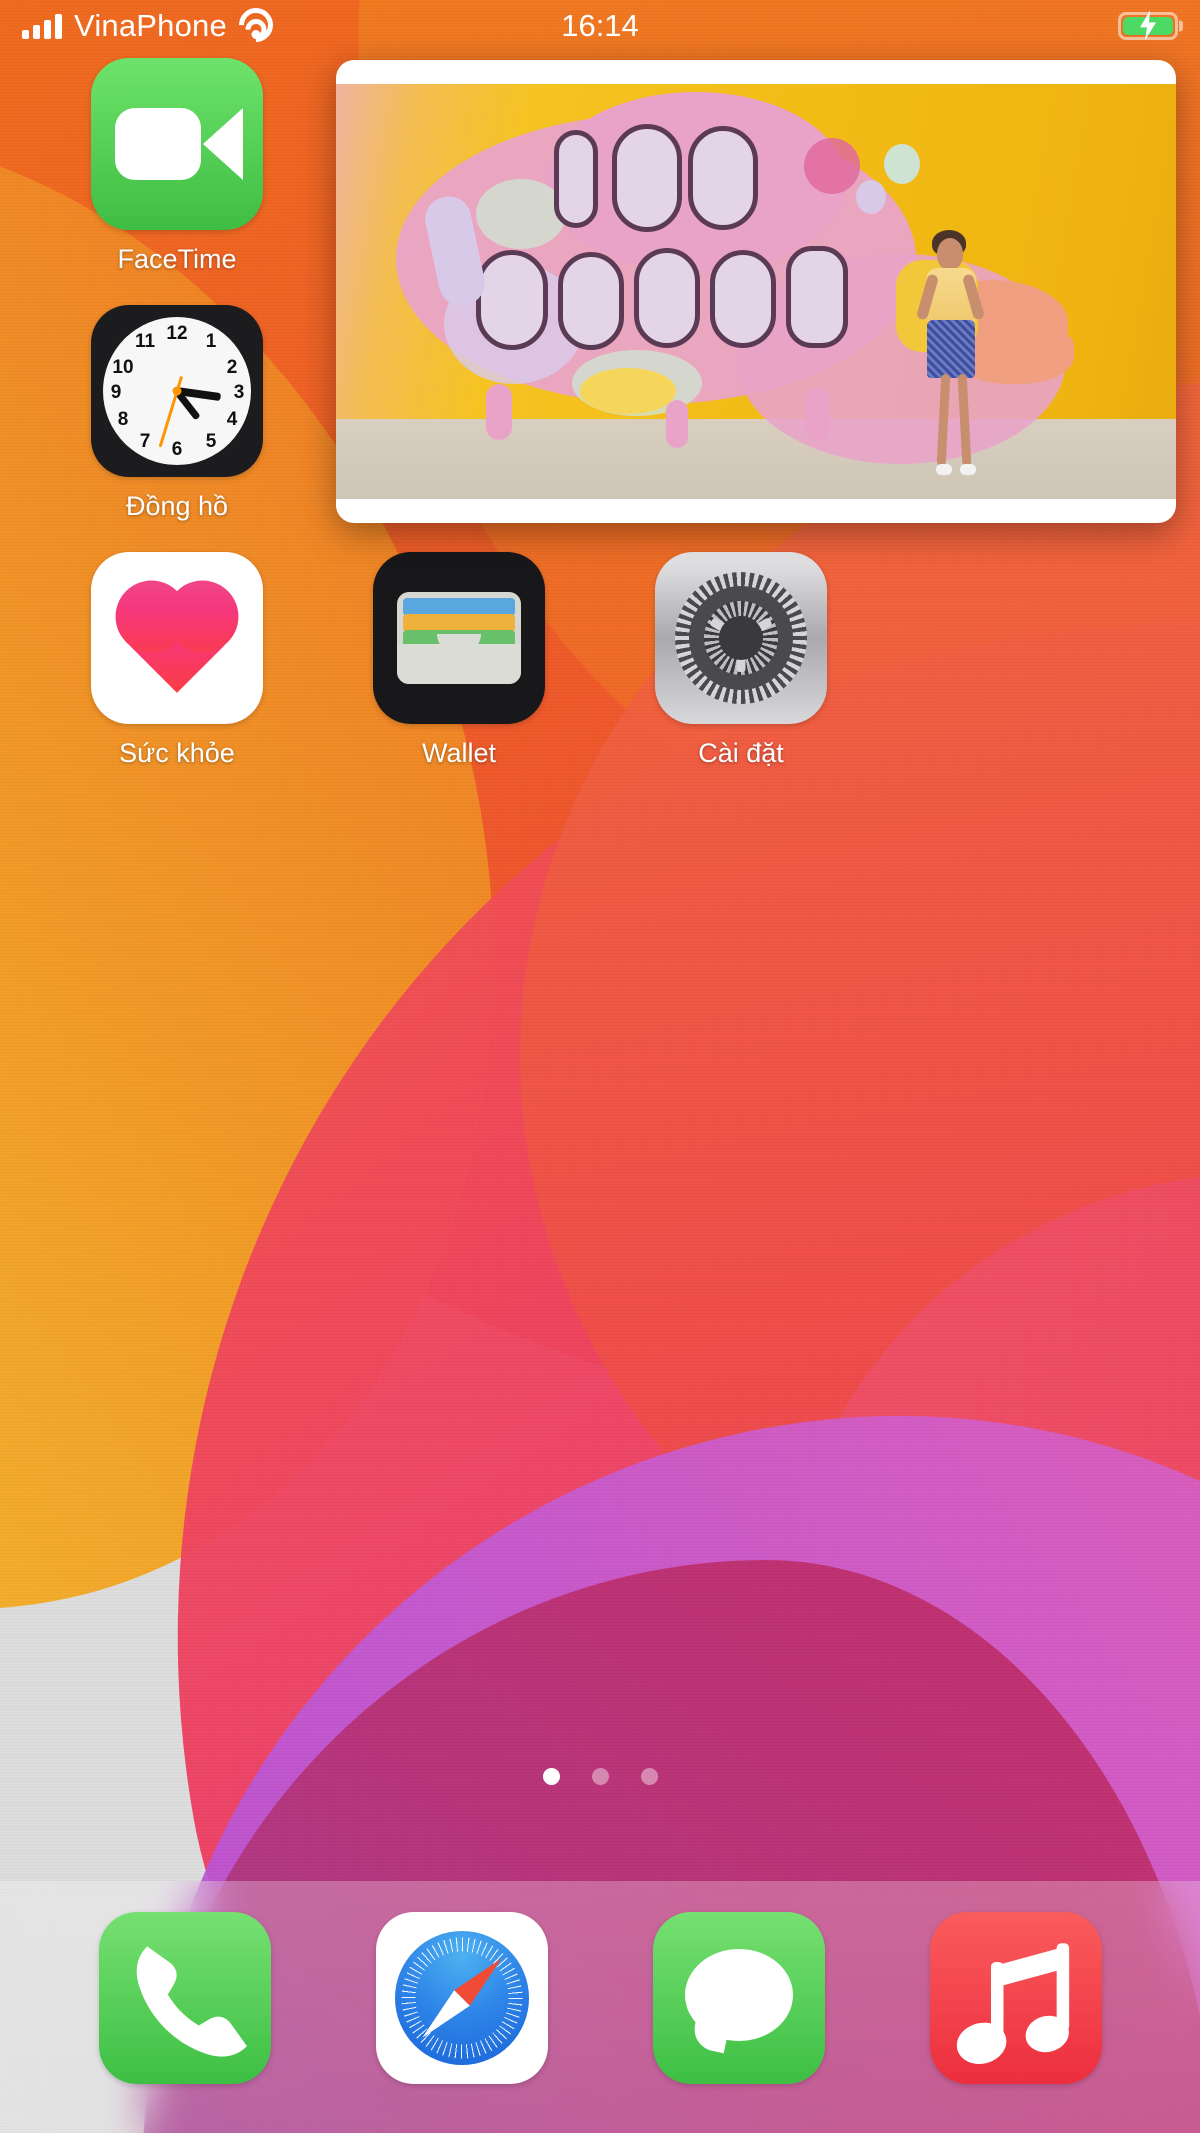 The height and width of the screenshot is (2133, 1200). What do you see at coordinates (116, 393) in the screenshot?
I see `clock-numeral: 9` at bounding box center [116, 393].